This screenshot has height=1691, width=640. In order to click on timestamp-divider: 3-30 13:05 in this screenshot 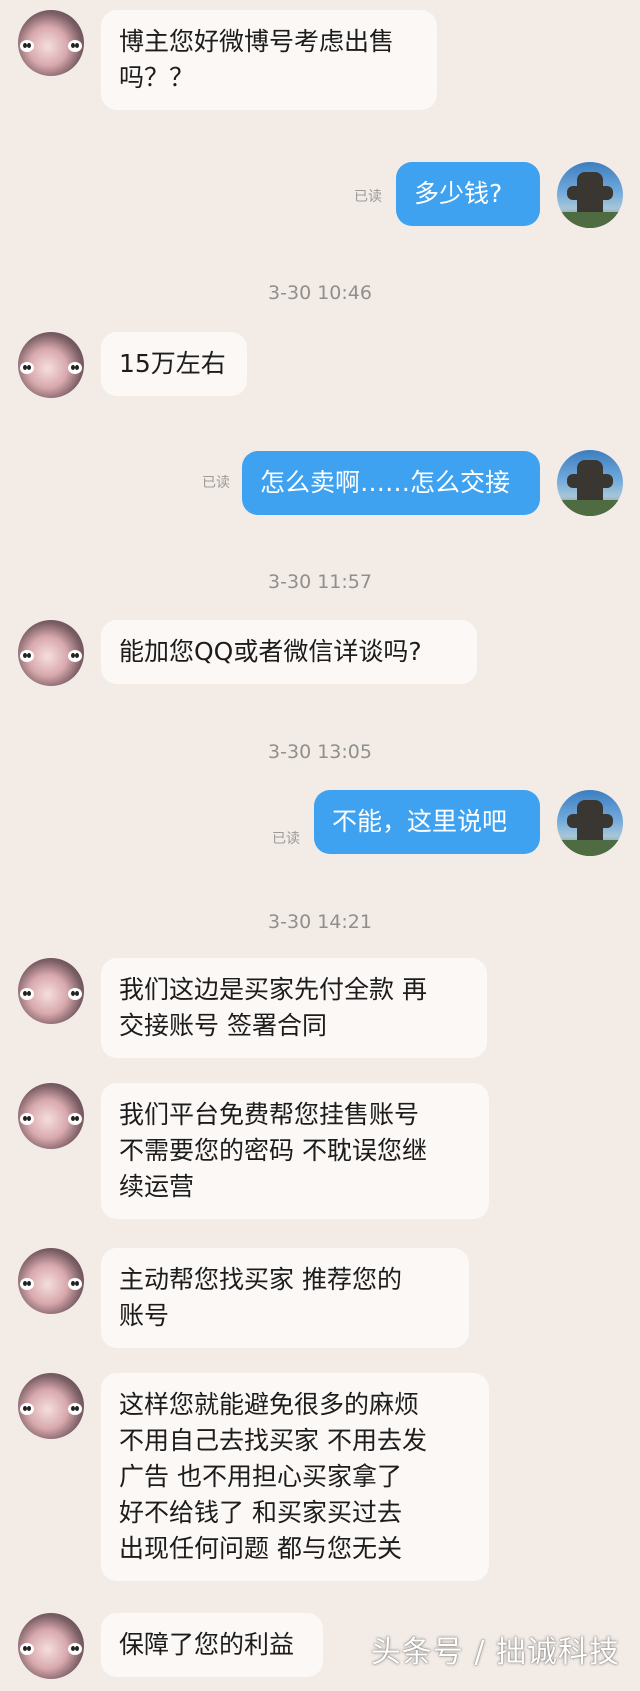, I will do `click(320, 752)`.